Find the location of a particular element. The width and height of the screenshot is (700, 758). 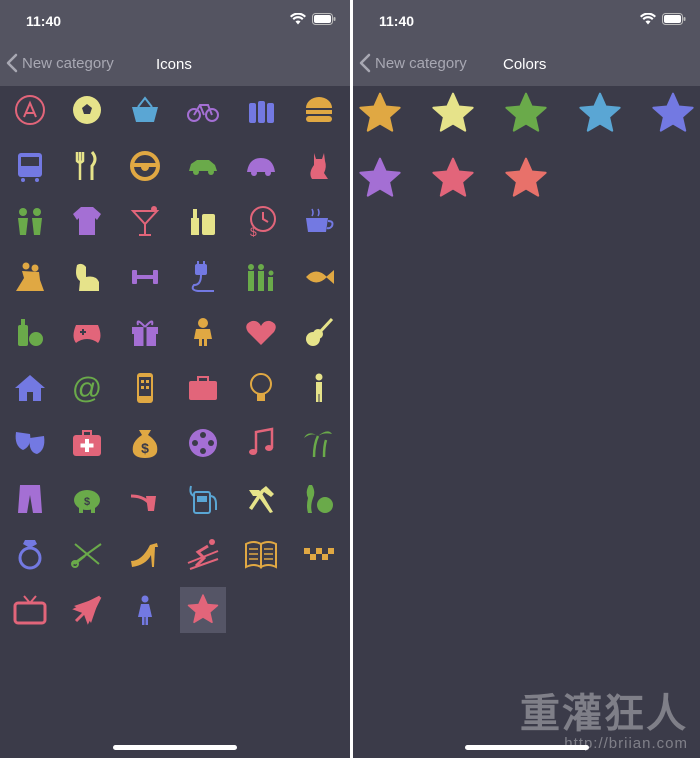

shopping-basket-icon is located at coordinates (145, 109).